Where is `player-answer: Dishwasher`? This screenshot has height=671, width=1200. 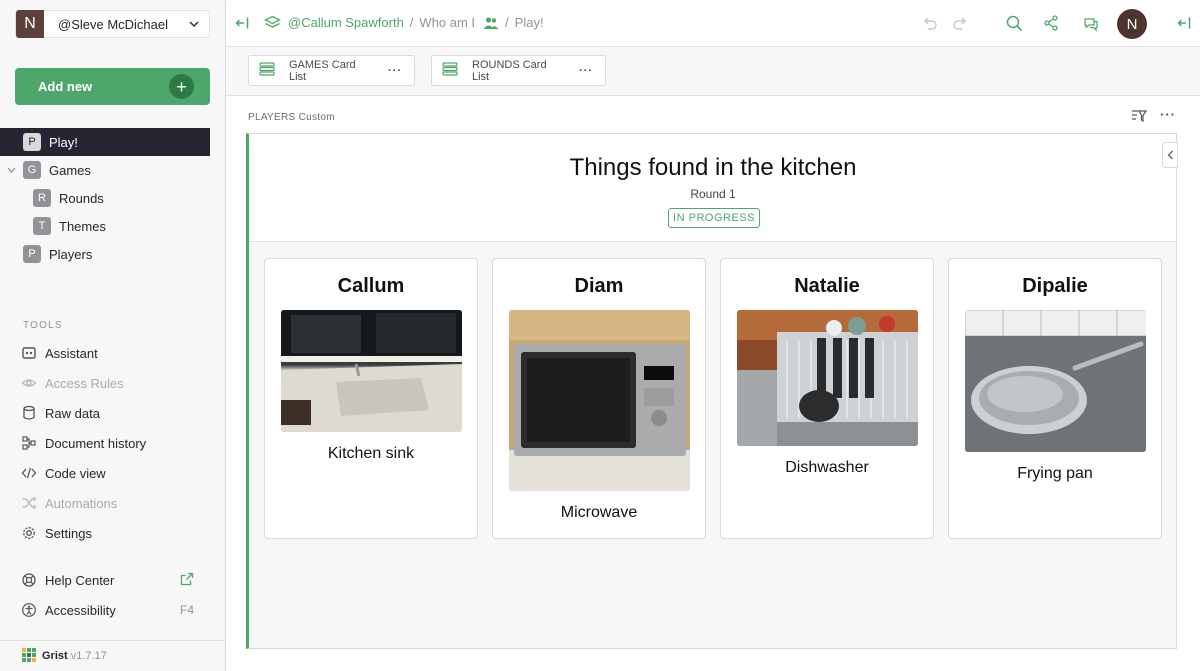
player-answer: Dishwasher is located at coordinates (827, 467).